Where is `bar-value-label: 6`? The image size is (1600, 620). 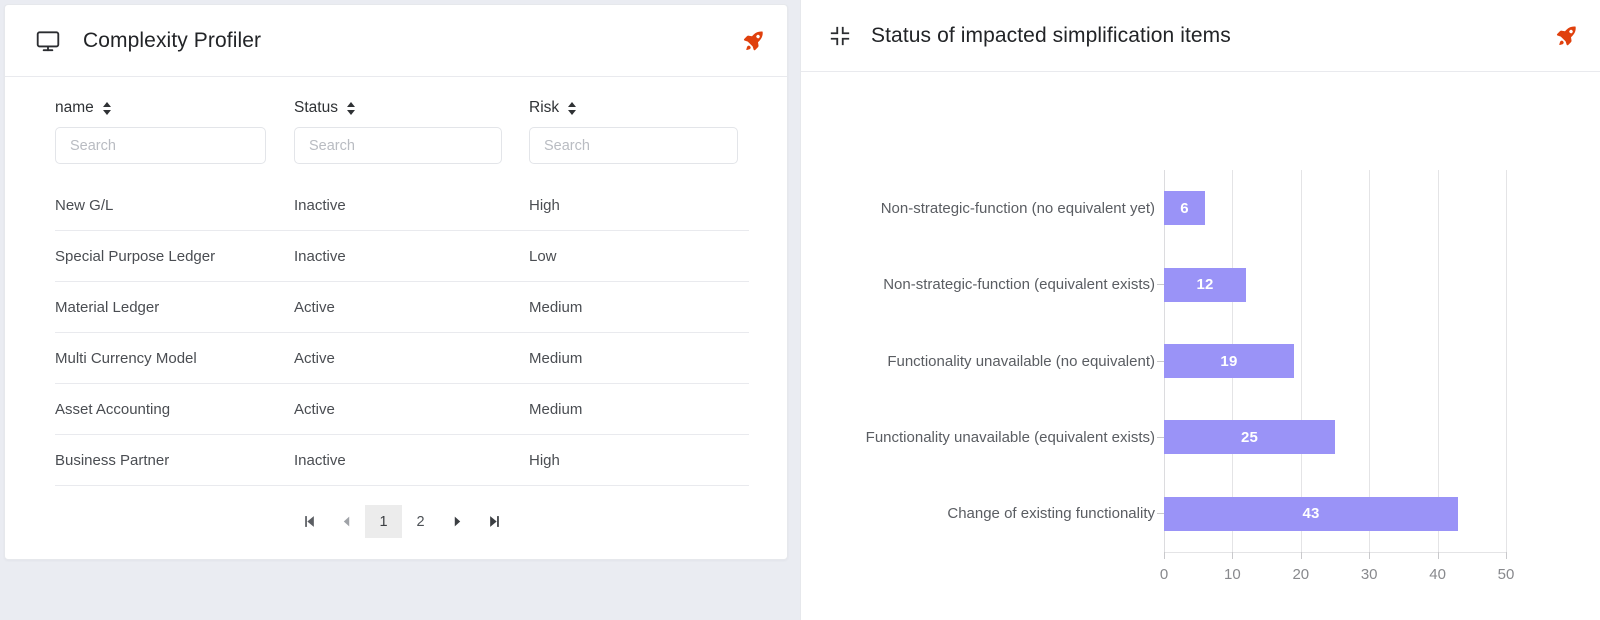
bar-value-label: 6 is located at coordinates (1184, 208).